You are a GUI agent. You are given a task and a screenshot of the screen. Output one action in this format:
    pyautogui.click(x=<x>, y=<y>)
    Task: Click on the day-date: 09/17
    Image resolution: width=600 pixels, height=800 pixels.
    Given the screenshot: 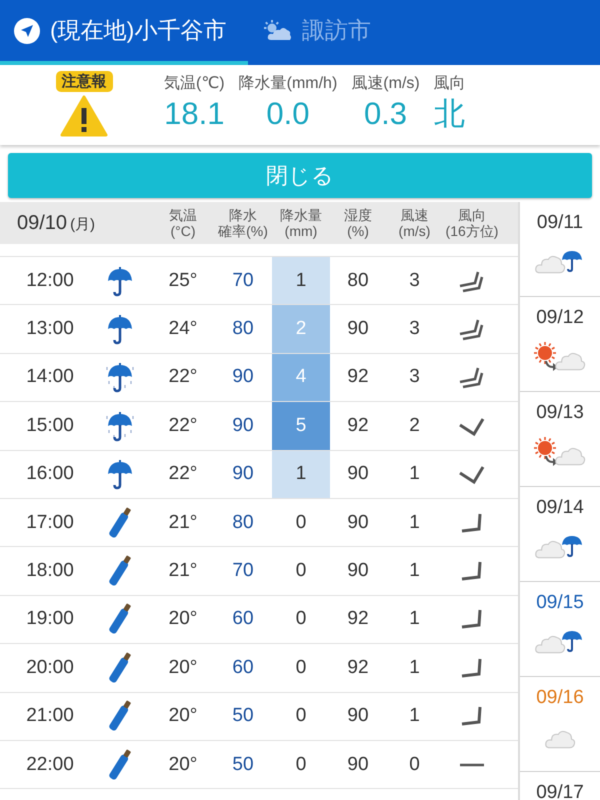 What is the action you would take?
    pyautogui.click(x=560, y=791)
    